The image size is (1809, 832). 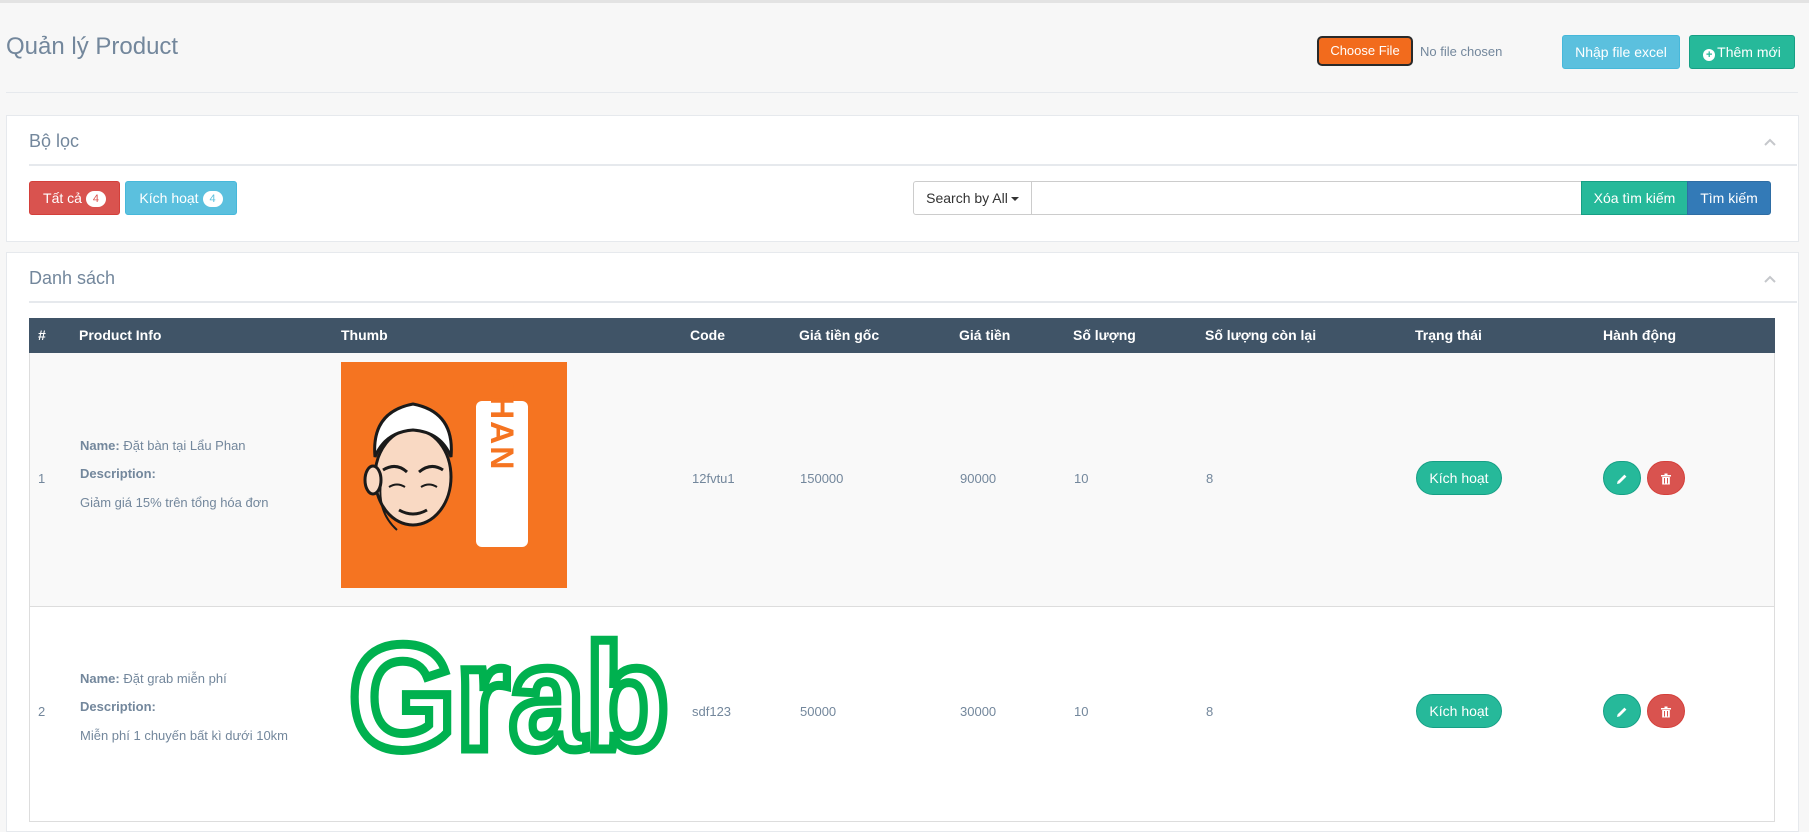 What do you see at coordinates (1709, 55) in the screenshot?
I see `plus-circle-icon: +` at bounding box center [1709, 55].